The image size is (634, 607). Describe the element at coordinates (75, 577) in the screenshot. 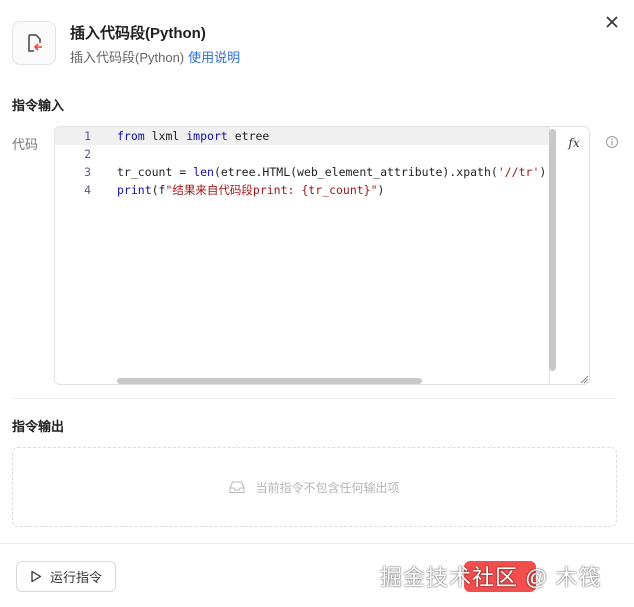

I see `run-command-label: 运行指令` at that location.